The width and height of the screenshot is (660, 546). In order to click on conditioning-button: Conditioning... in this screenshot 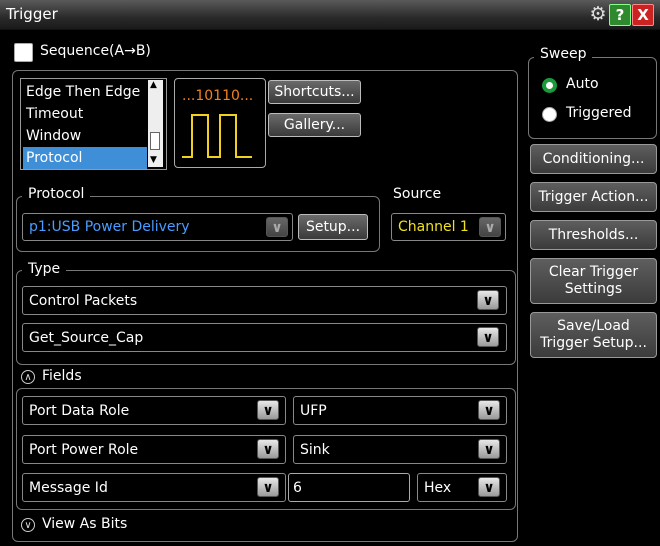, I will do `click(593, 159)`.